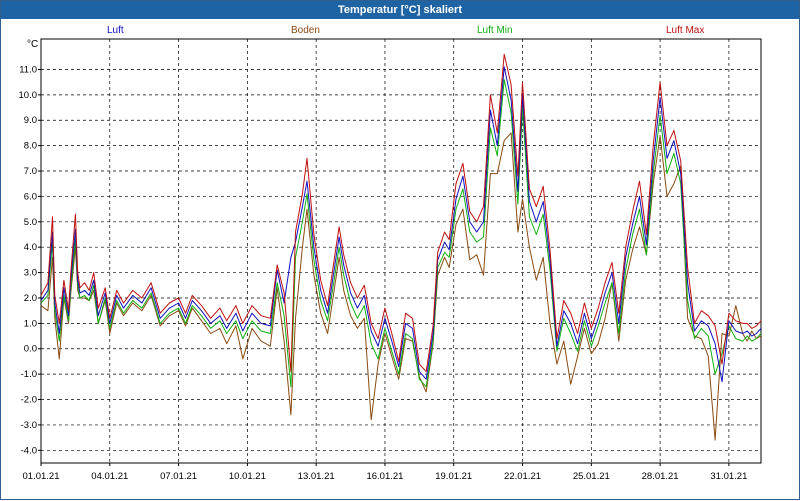  What do you see at coordinates (247, 476) in the screenshot?
I see `x-tick-label: 10.01.21` at bounding box center [247, 476].